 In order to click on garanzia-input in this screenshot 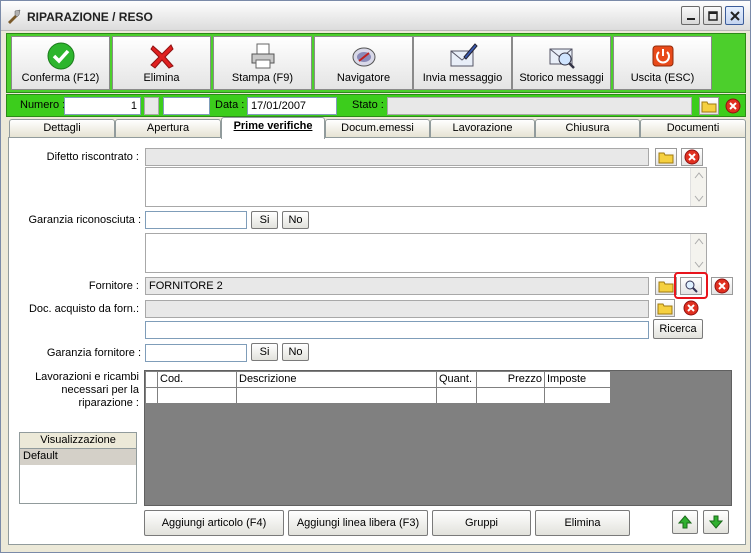, I will do `click(196, 220)`.